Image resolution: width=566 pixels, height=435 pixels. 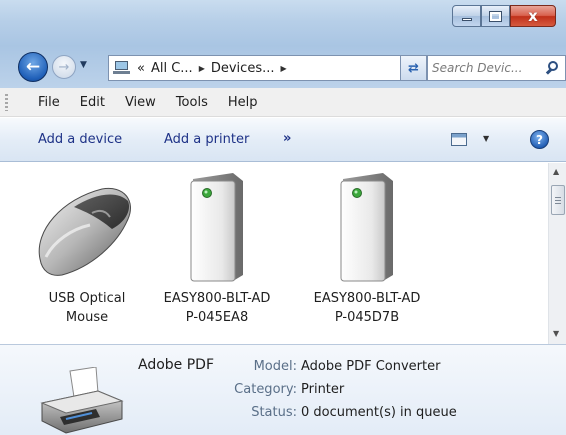 I want to click on breadcrumb-overflow: «, so click(x=141, y=68).